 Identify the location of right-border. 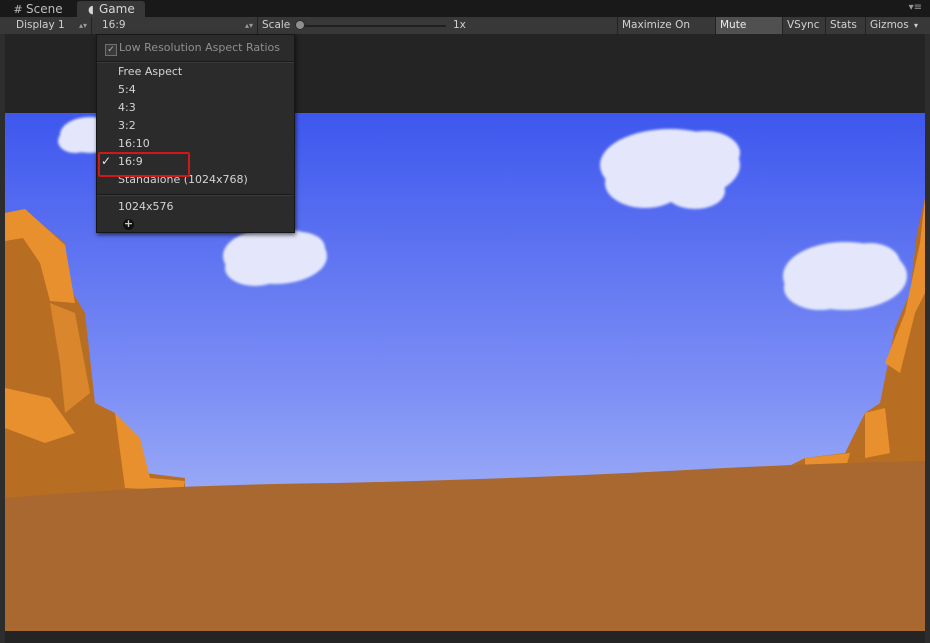
(927, 338).